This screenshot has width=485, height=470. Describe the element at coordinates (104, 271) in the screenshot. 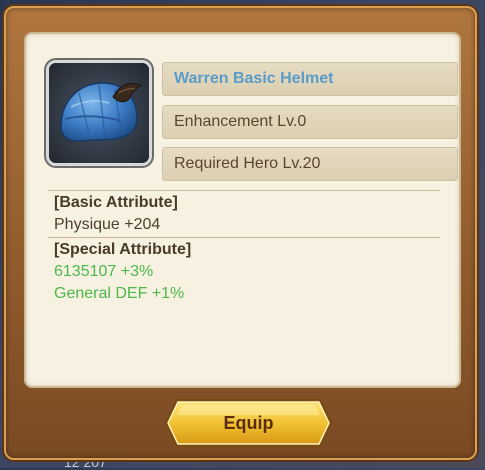

I see `special-attribute-line: 6135107 +3%` at that location.